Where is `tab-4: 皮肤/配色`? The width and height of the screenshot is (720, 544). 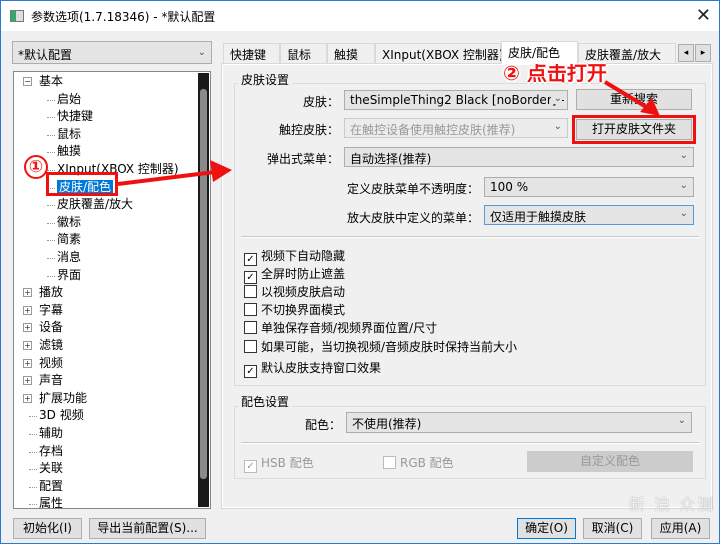
tab-4: 皮肤/配色 is located at coordinates (539, 52).